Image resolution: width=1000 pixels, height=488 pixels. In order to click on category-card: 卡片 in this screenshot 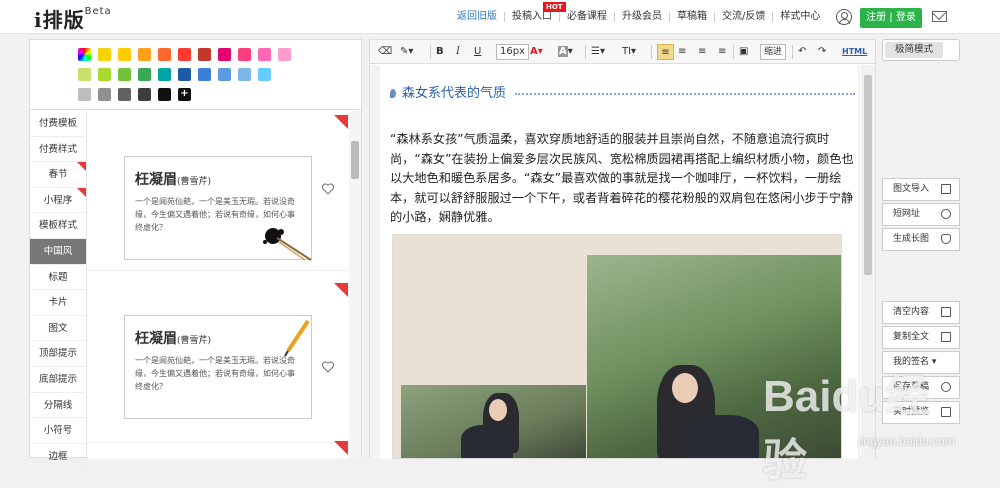, I will do `click(58, 303)`.